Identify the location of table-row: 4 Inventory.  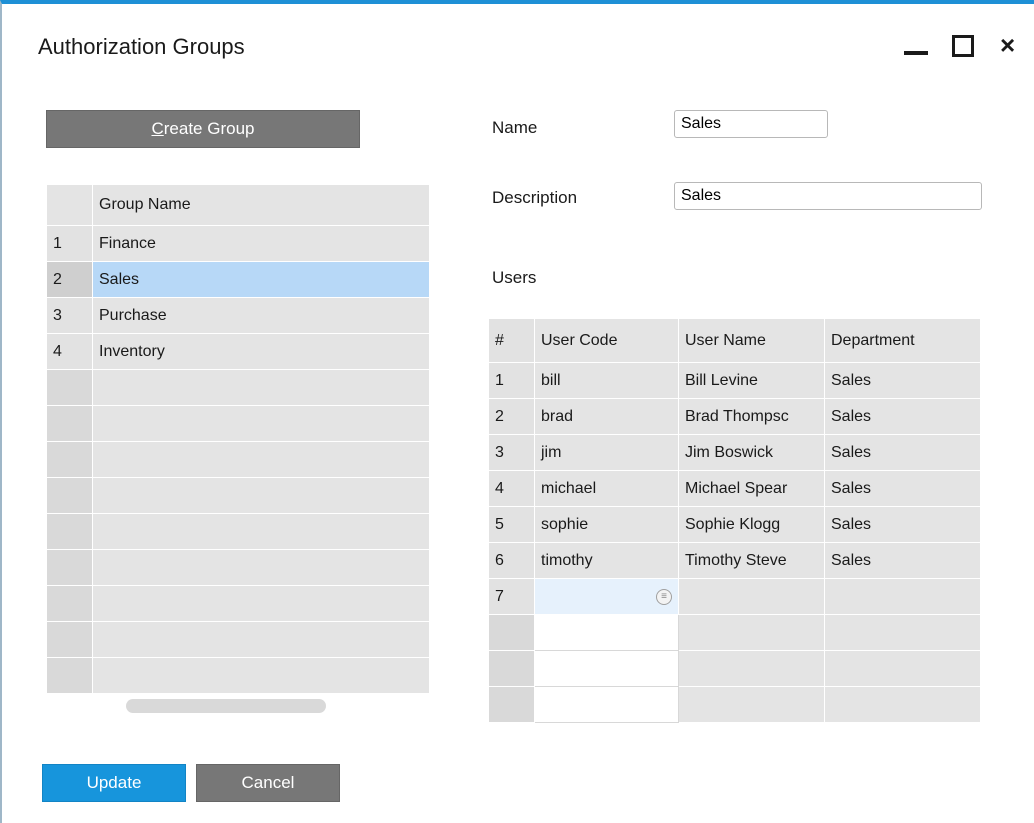
(238, 351).